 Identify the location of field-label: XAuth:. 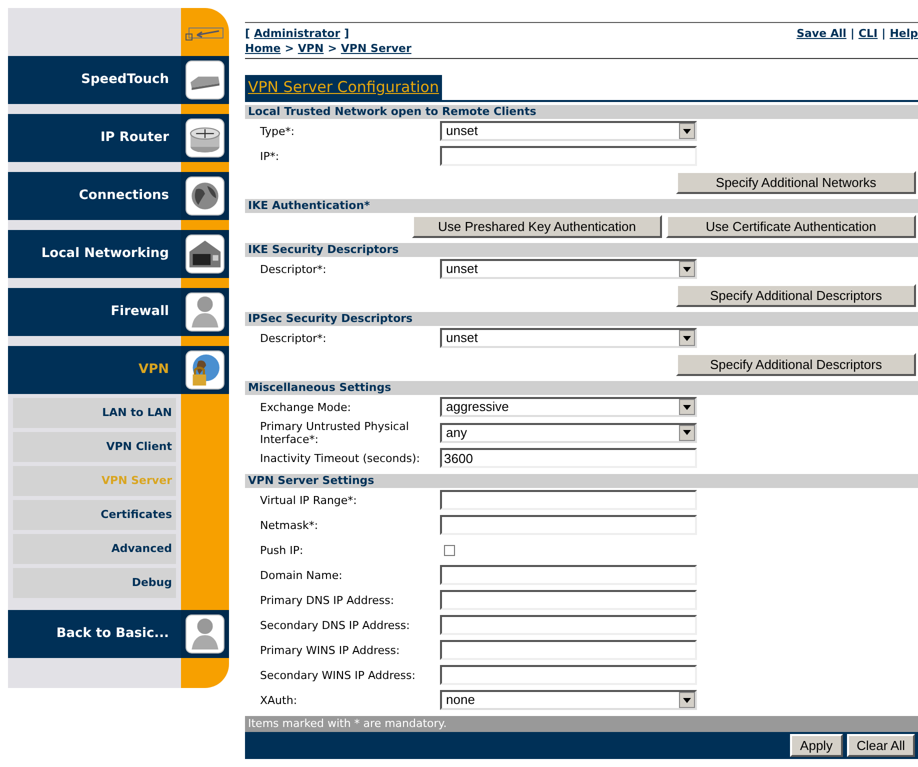
(278, 700).